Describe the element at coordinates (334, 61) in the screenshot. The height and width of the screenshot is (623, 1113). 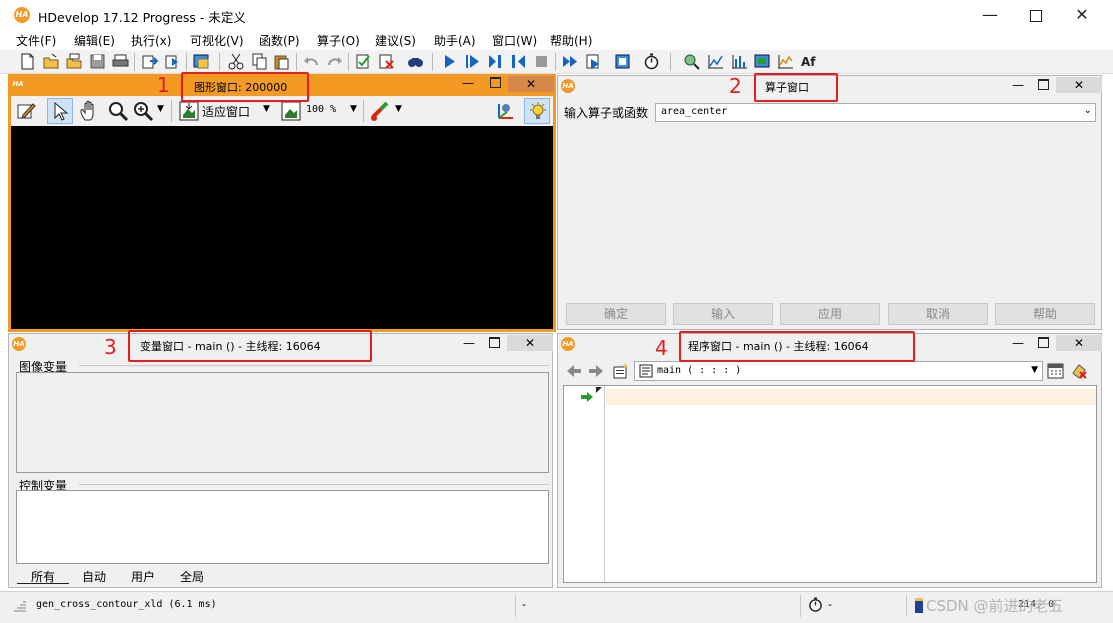
I see `redo-icon` at that location.